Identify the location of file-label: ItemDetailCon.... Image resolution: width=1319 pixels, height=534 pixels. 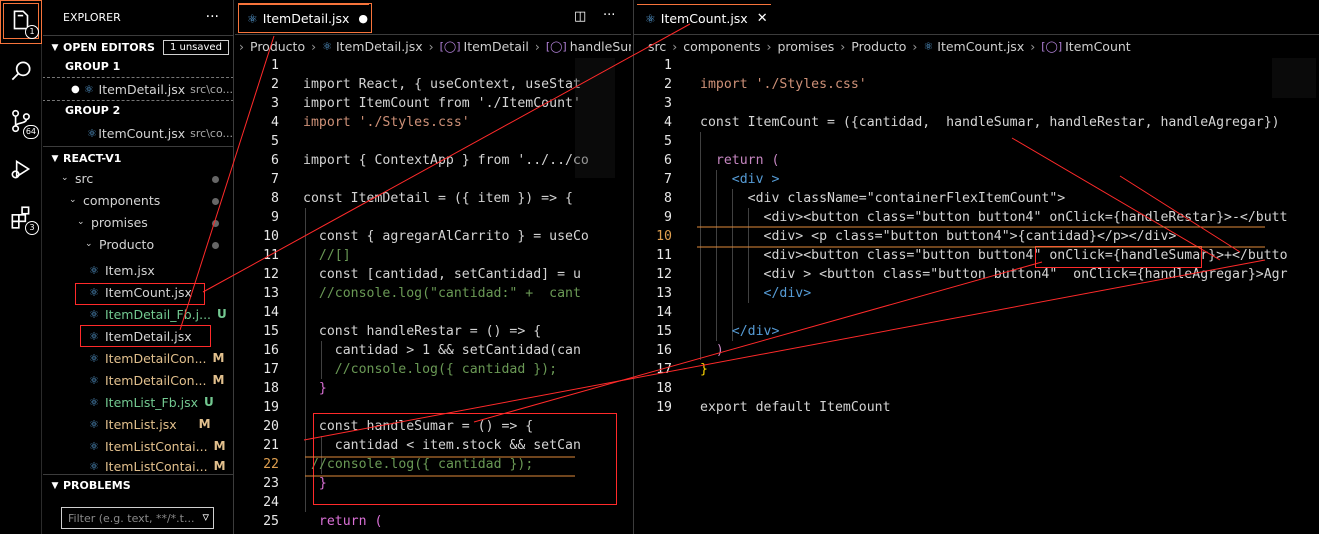
(156, 380).